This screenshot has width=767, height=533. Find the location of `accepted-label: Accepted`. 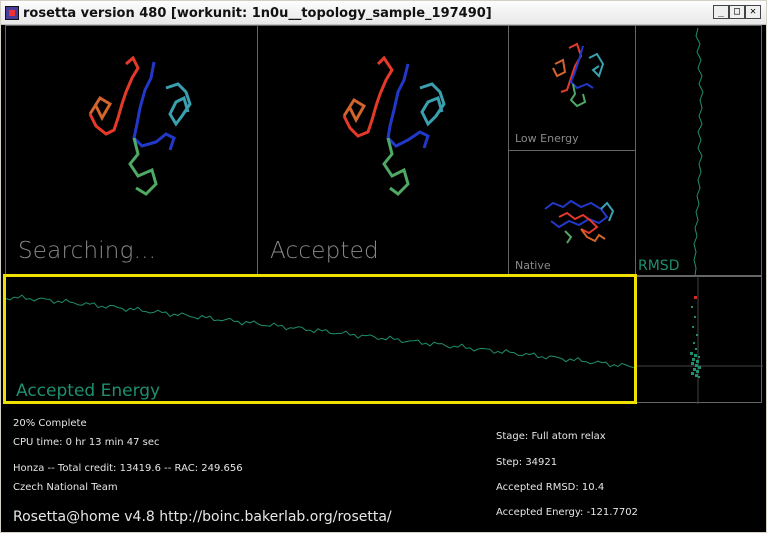

accepted-label: Accepted is located at coordinates (324, 251).